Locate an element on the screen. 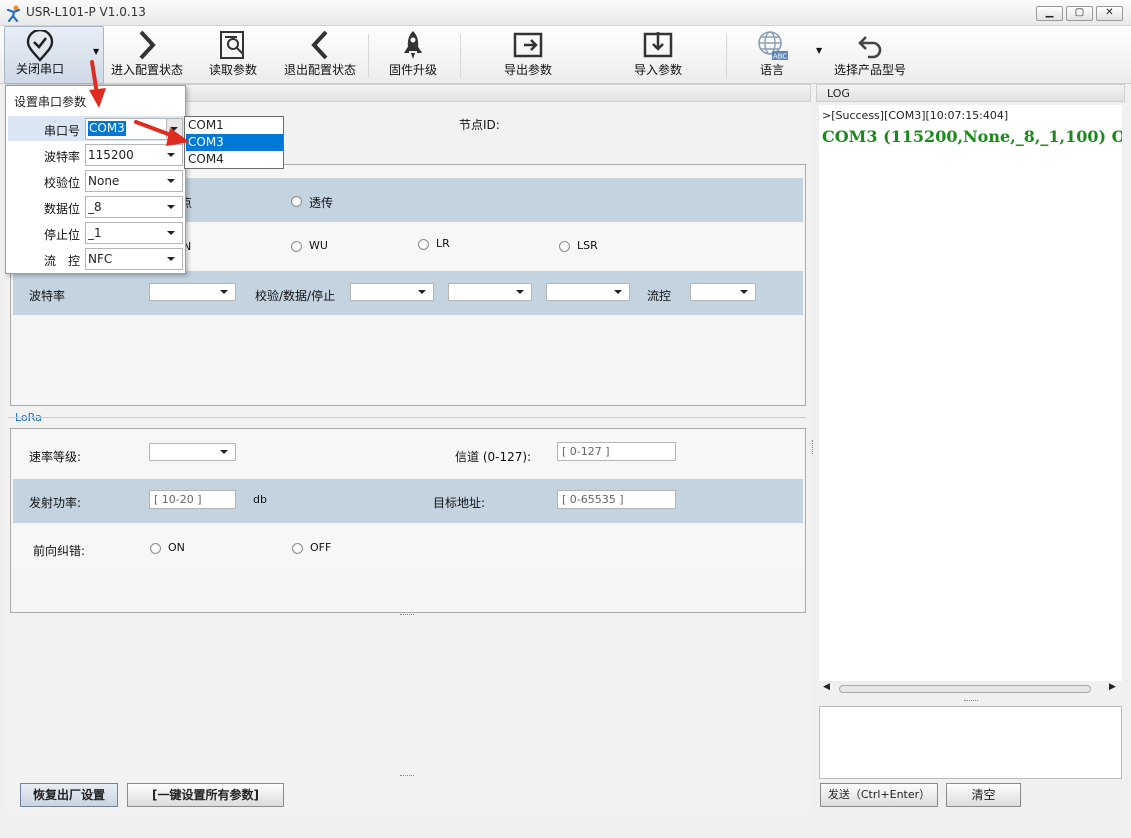 The height and width of the screenshot is (838, 1131). scrollbar-thumb is located at coordinates (965, 689).